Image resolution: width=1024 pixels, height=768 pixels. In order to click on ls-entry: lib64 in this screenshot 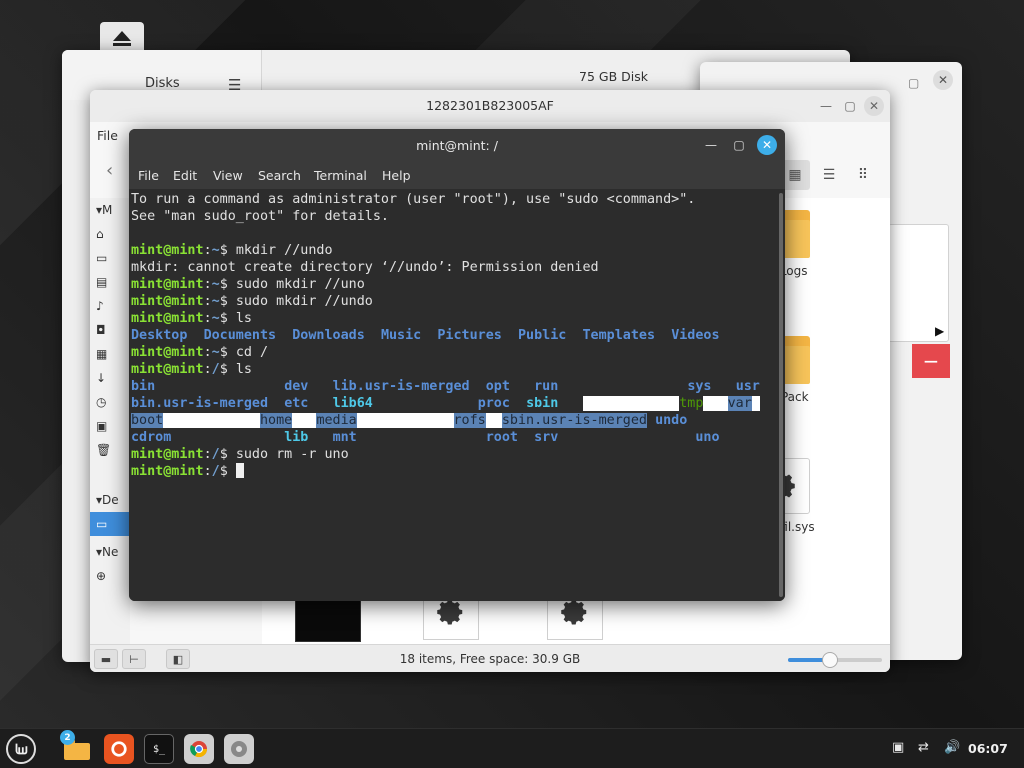, I will do `click(352, 403)`.